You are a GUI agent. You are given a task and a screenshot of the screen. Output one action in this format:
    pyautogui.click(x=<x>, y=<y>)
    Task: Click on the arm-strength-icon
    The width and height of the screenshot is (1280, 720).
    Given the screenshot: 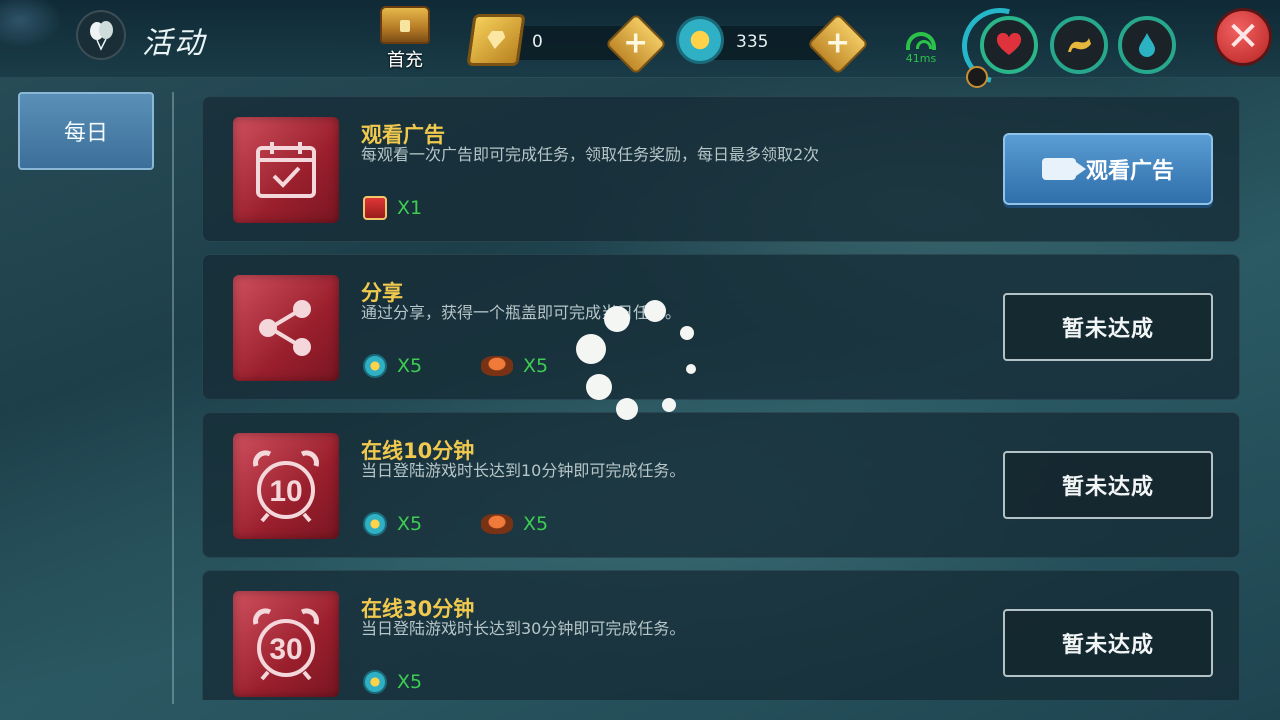 What is the action you would take?
    pyautogui.click(x=1079, y=45)
    